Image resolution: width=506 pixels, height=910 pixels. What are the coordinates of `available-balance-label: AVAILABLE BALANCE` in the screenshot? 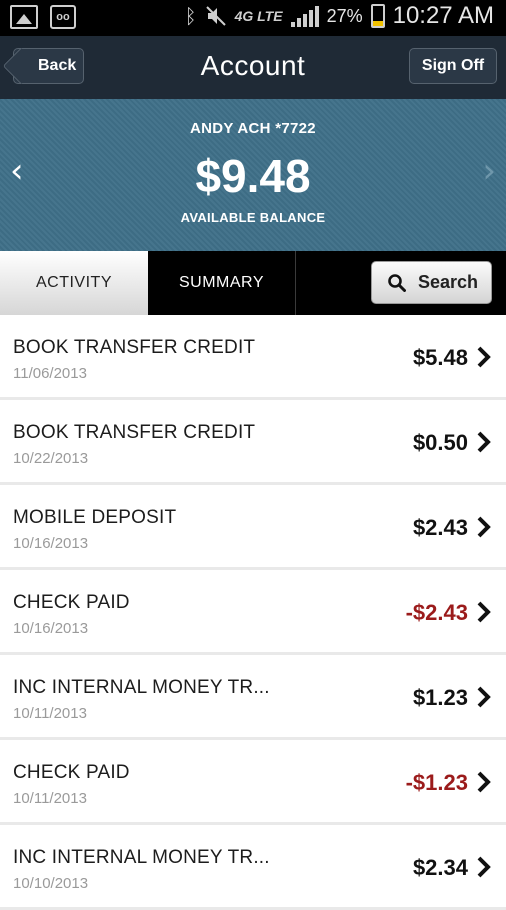 It's located at (253, 217).